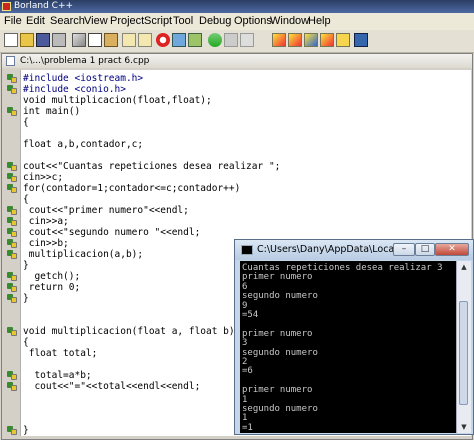 Image resolution: width=474 pixels, height=440 pixels. I want to click on toolbar, so click(237, 41).